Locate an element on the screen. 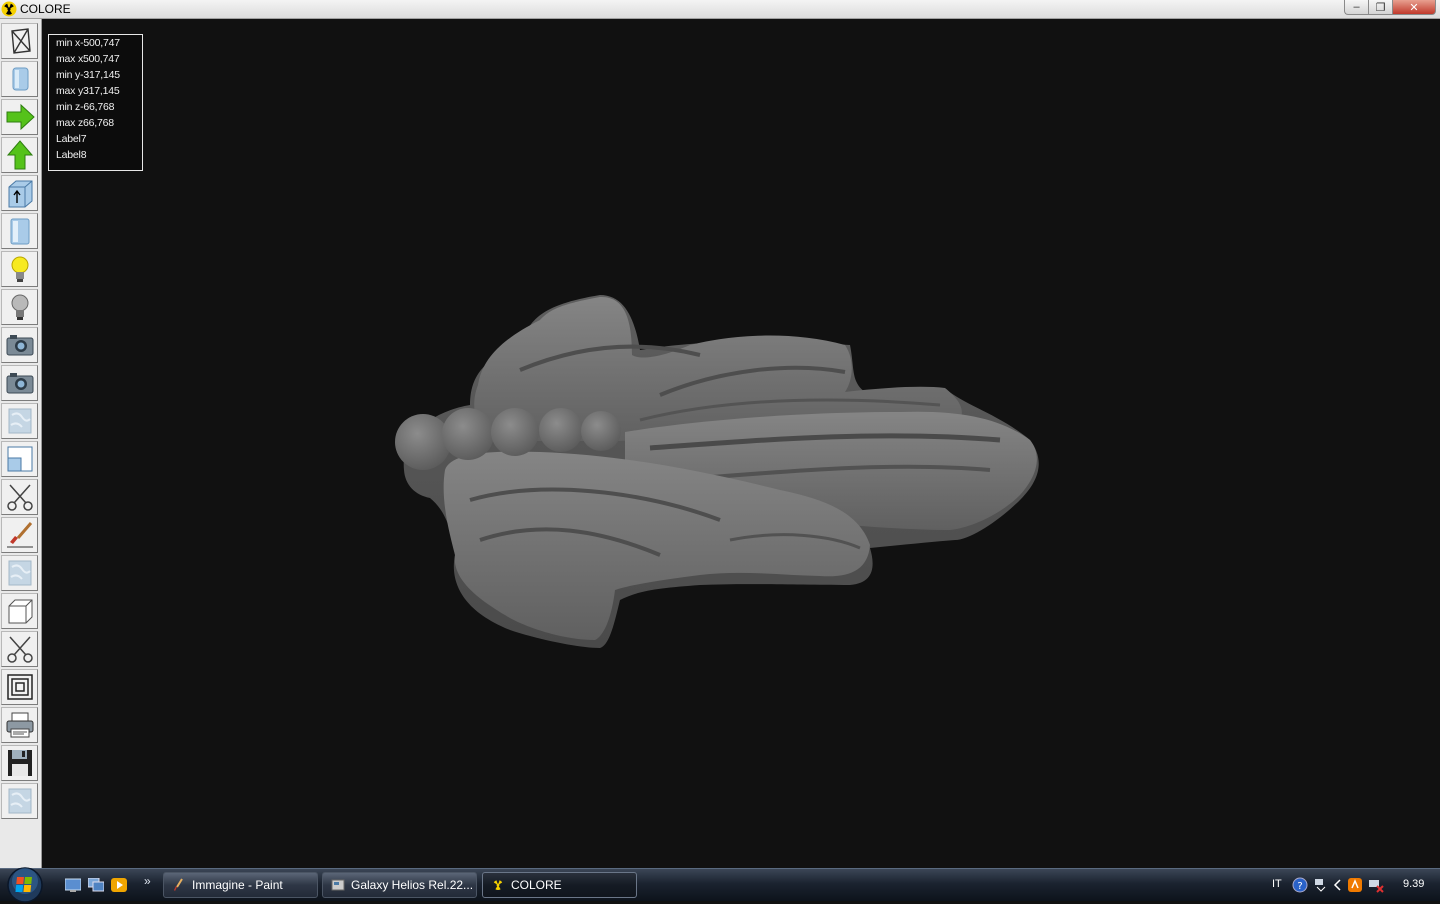 The width and height of the screenshot is (1440, 904). avast-icon is located at coordinates (1355, 885).